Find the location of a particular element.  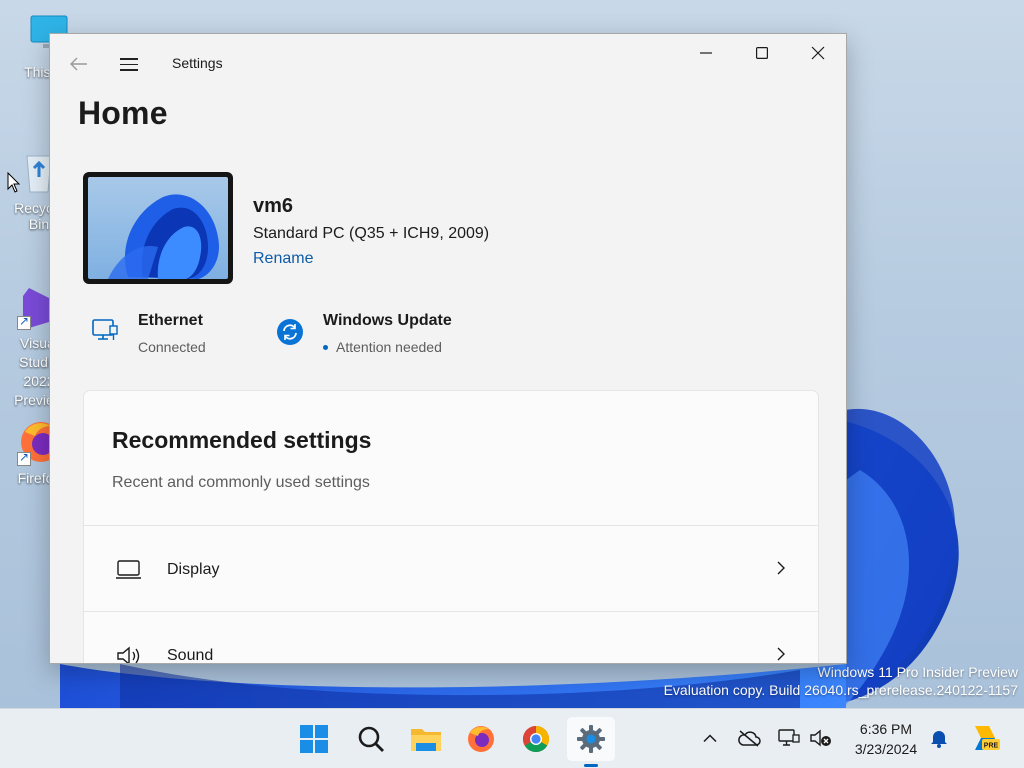

volume-tray-button is located at coordinates (821, 738).